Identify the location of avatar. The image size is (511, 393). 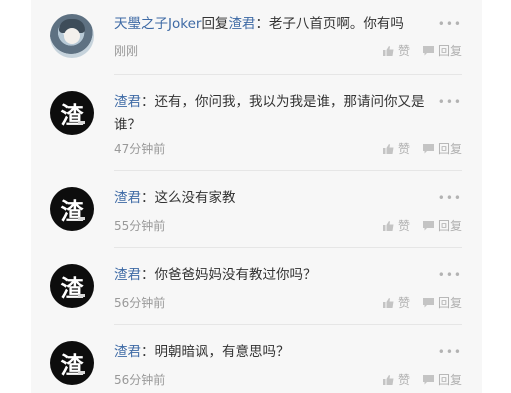
(72, 36).